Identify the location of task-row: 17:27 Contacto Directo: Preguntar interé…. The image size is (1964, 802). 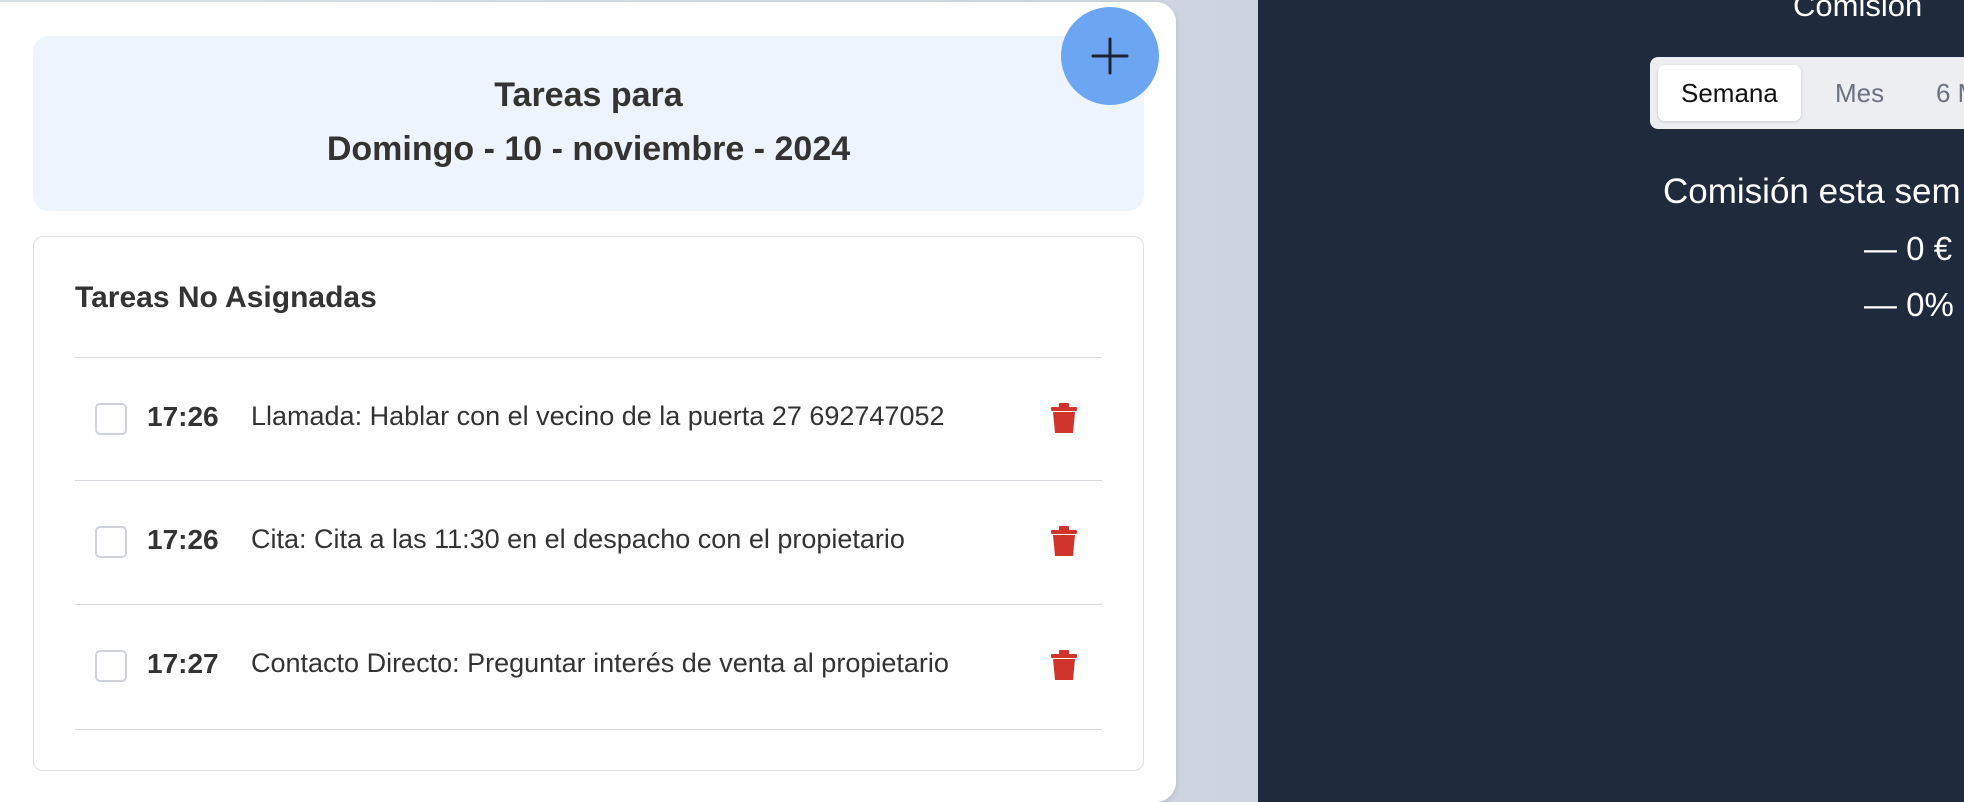
(588, 665).